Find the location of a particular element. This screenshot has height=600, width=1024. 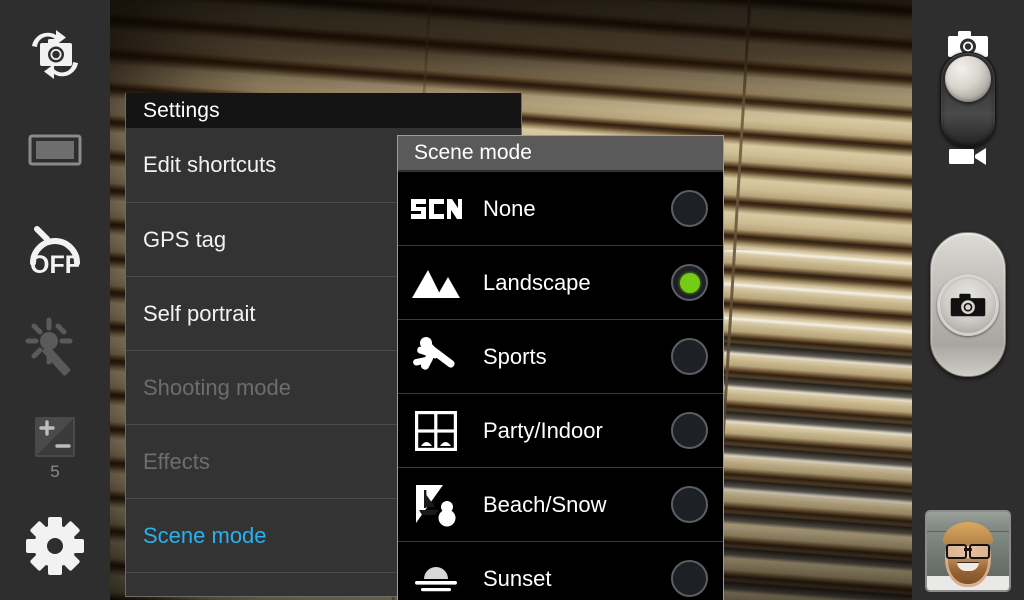

timer-icon: OFF is located at coordinates (55, 252).